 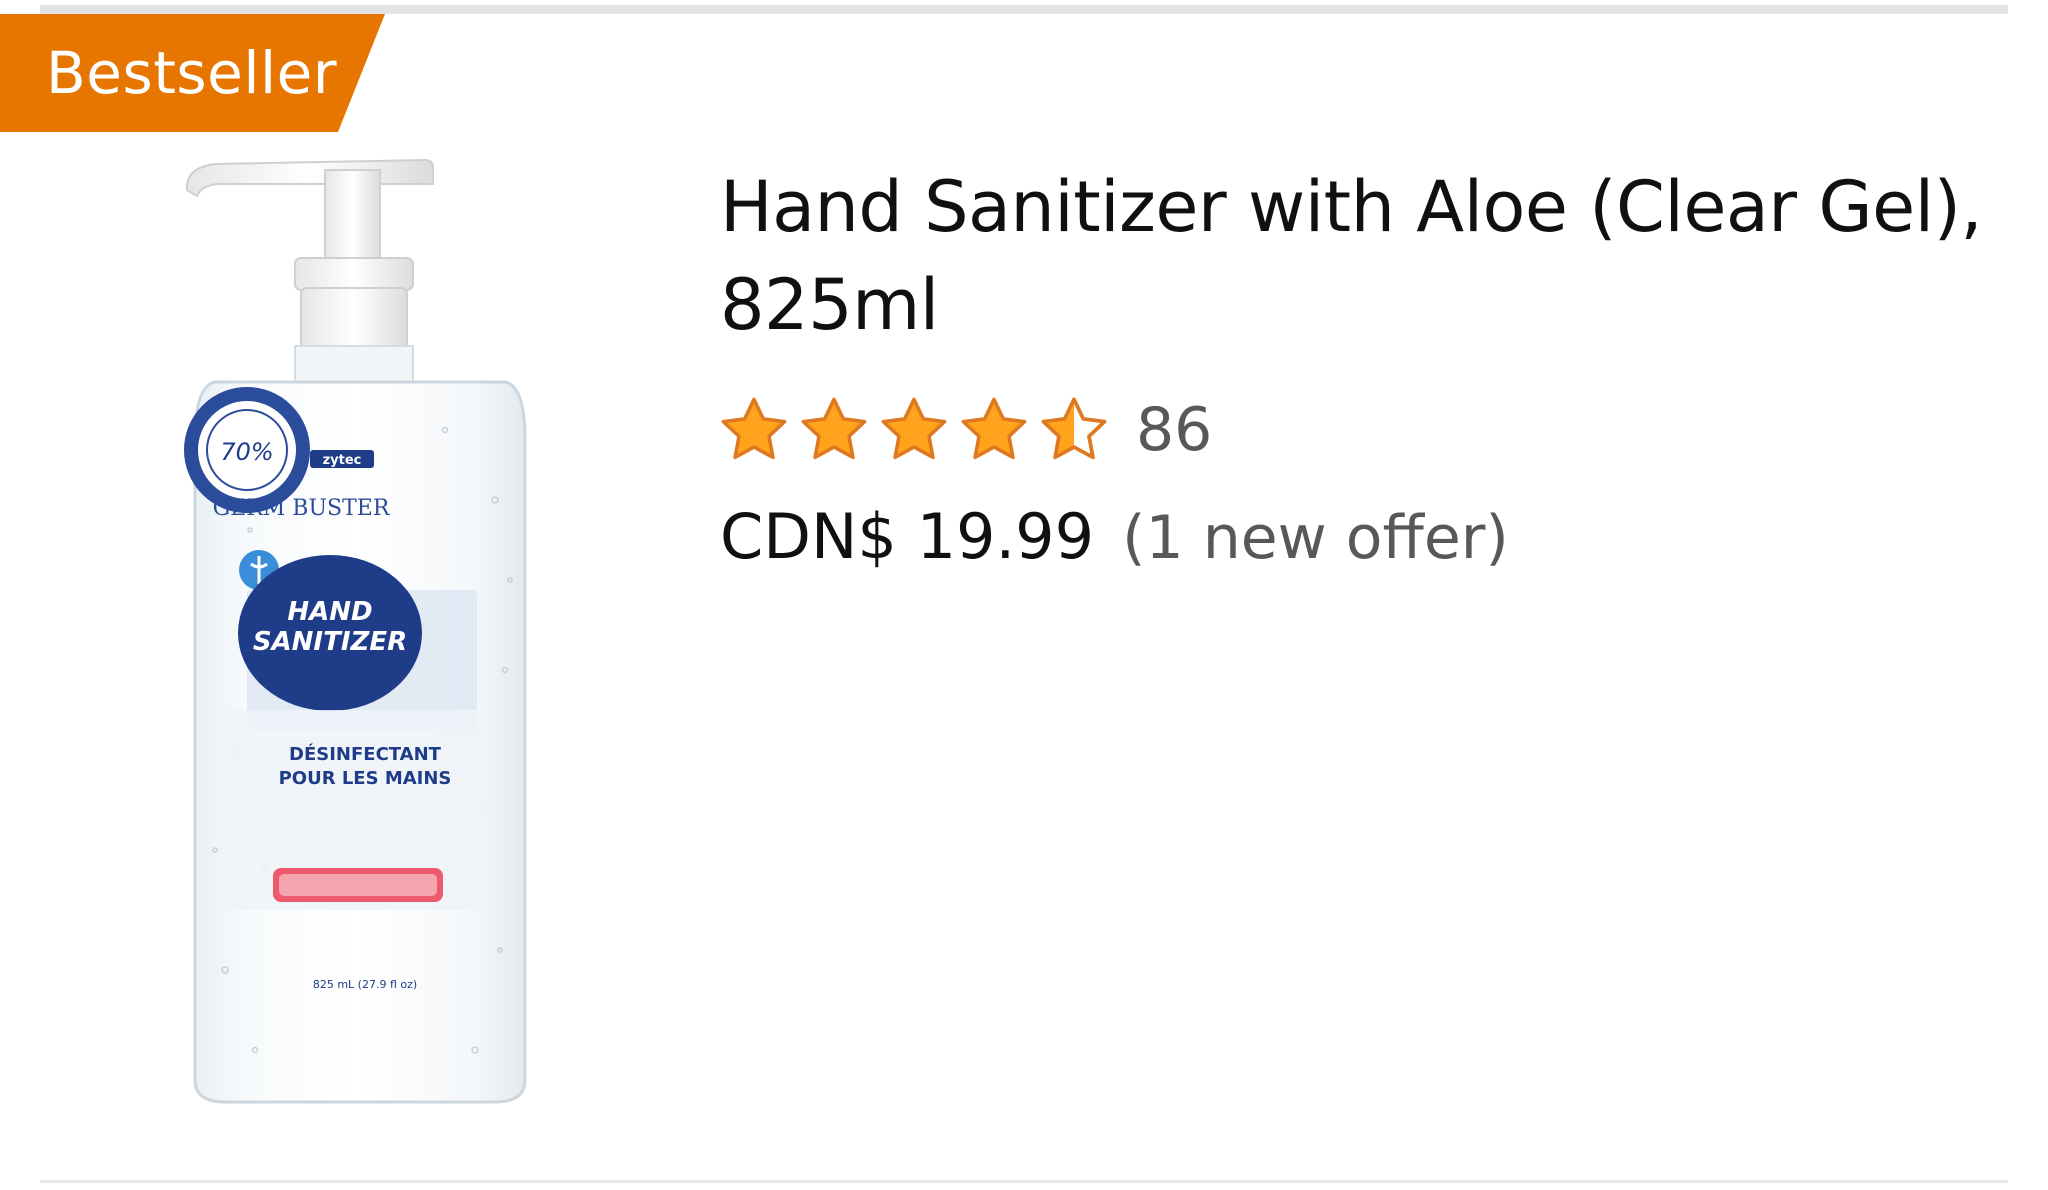 I want to click on price: CDN$ 19.99, so click(x=907, y=536).